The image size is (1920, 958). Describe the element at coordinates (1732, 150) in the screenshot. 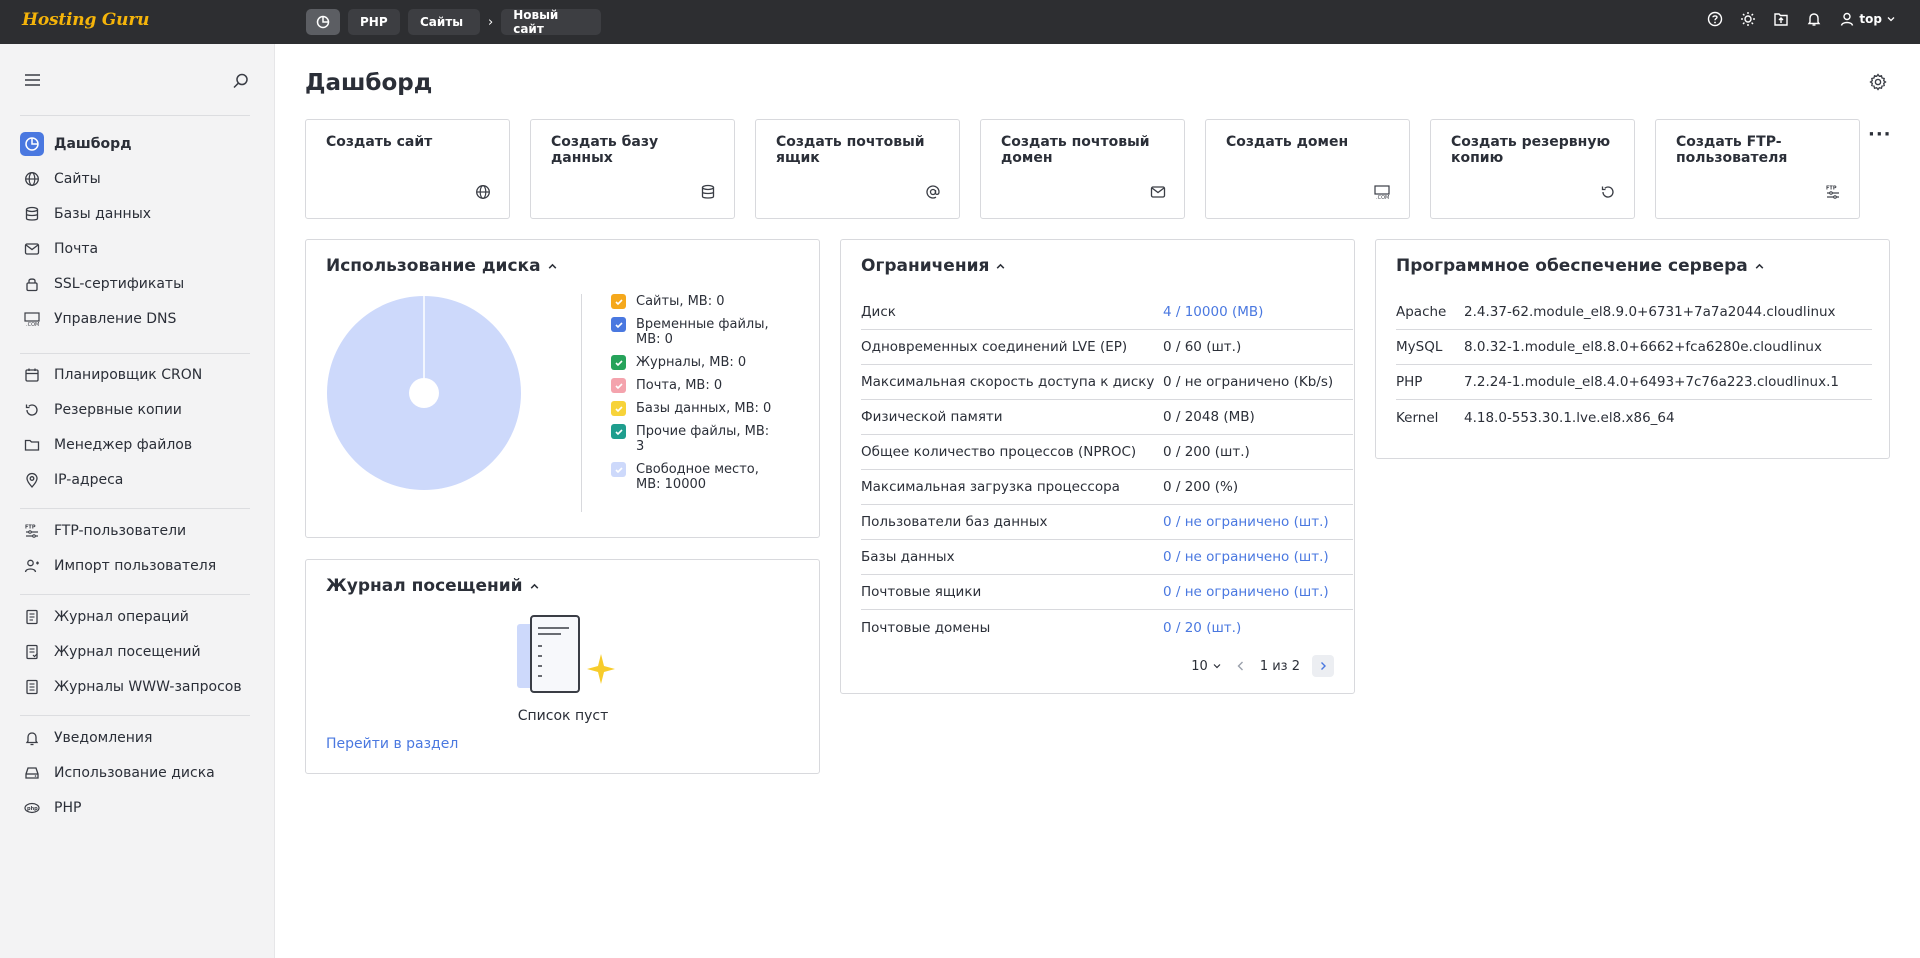

I see `card-label: Создать FTP-пользователя` at that location.